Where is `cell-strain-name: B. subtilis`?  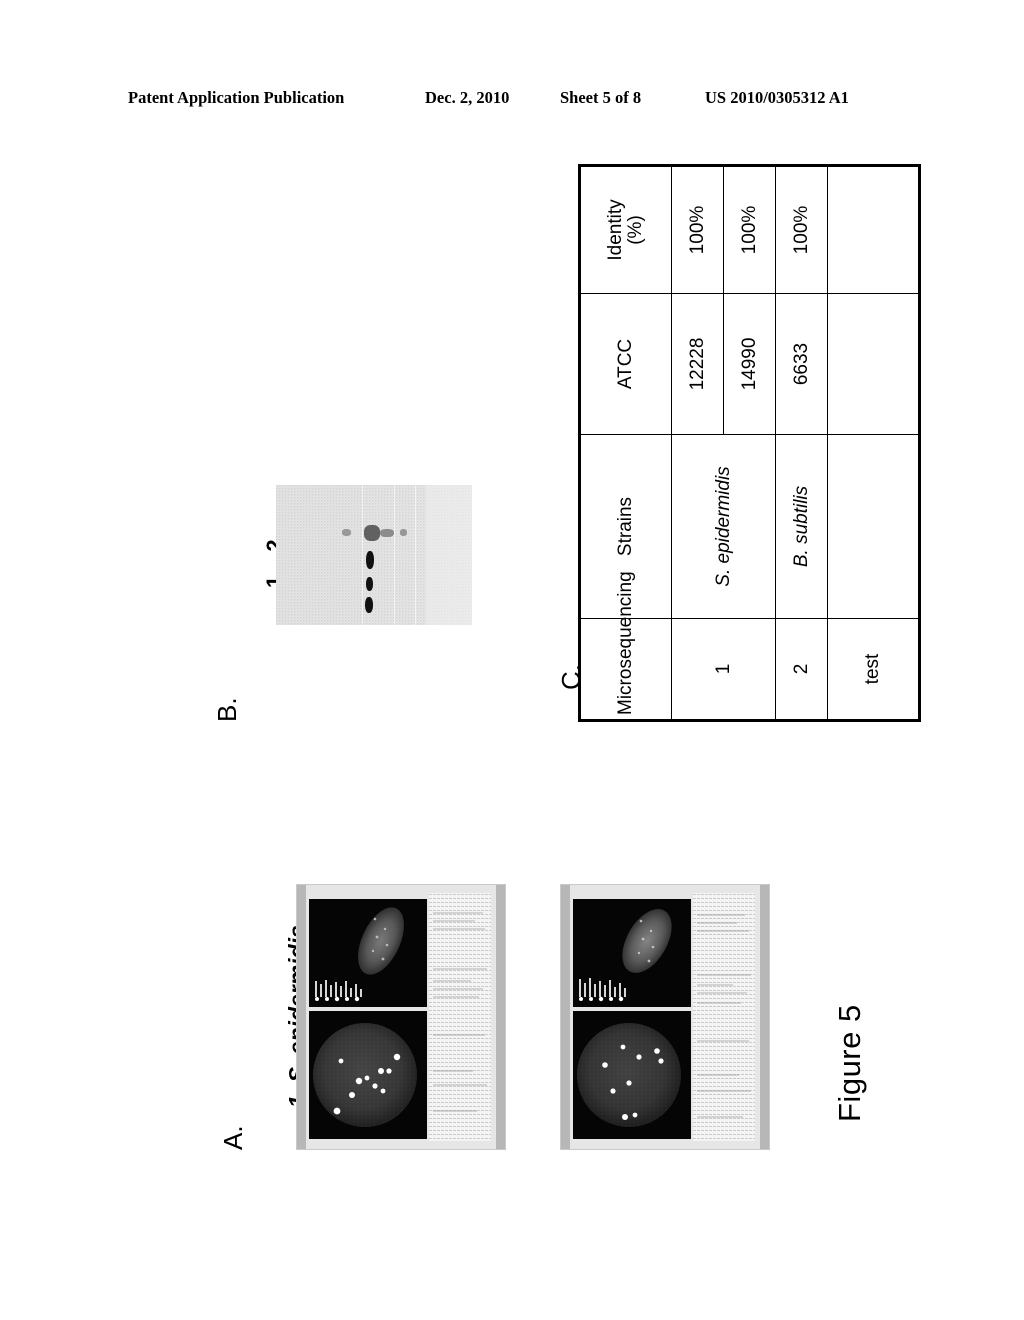
cell-strain-name: B. subtilis is located at coordinates (801, 526).